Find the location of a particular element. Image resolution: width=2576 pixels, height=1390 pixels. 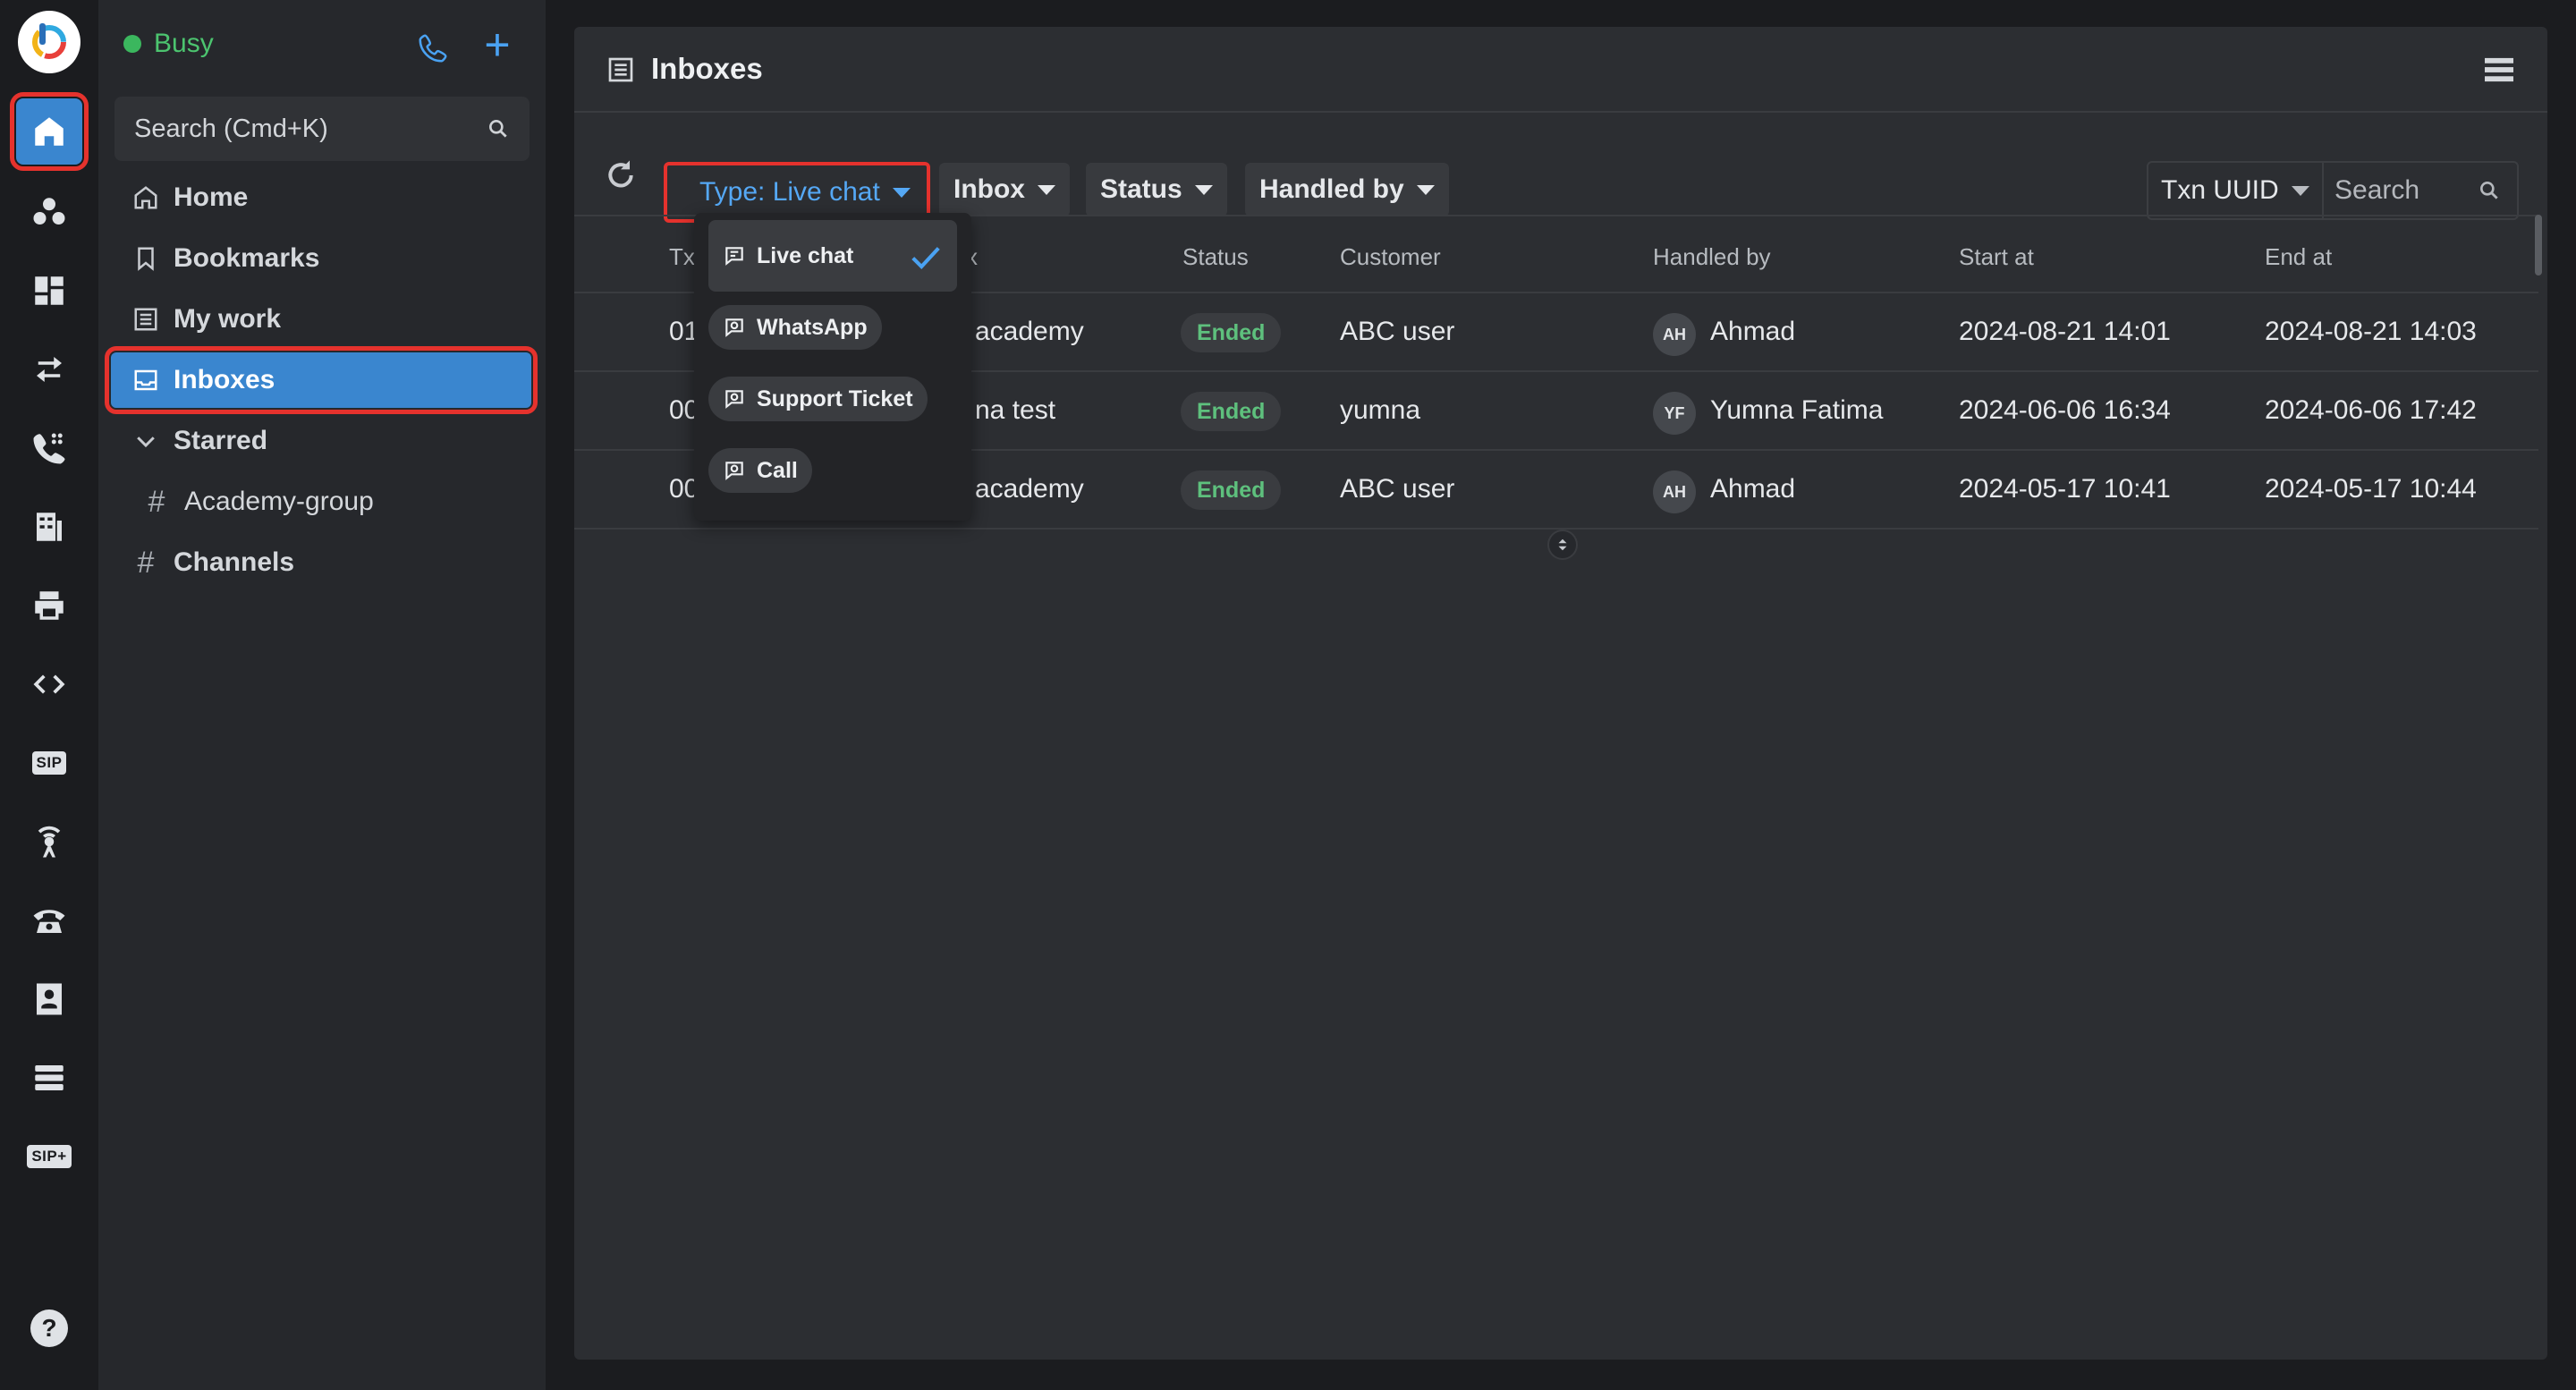

home-outline-icon is located at coordinates (145, 197).